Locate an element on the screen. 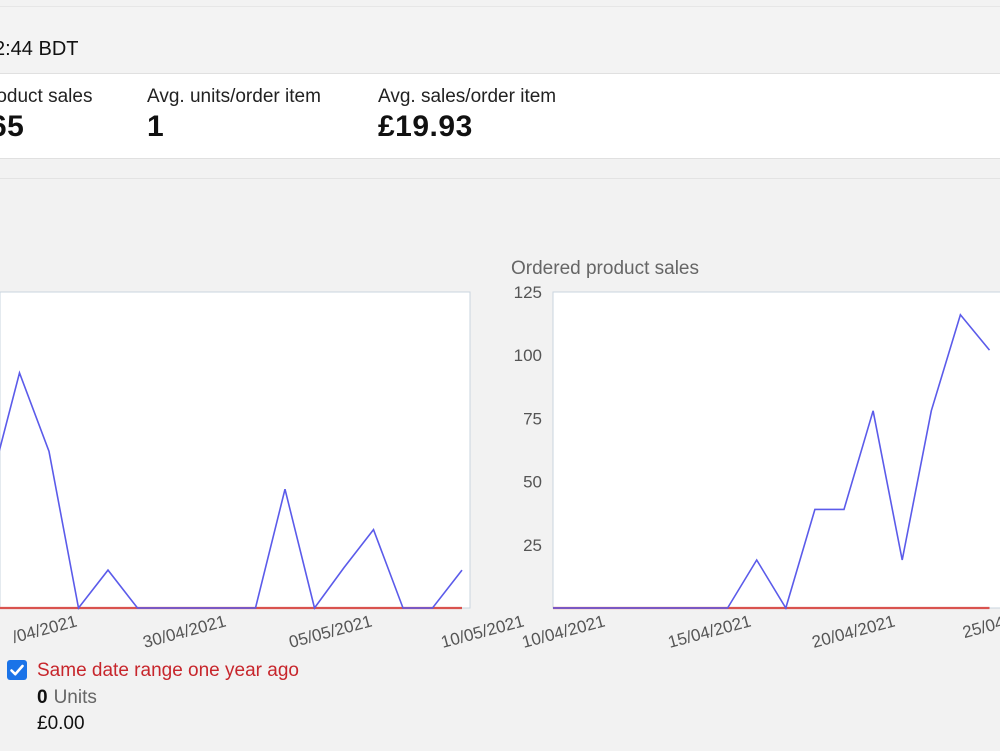 The height and width of the screenshot is (751, 1000). x-tick-label: 15/04/2021 is located at coordinates (709, 632).